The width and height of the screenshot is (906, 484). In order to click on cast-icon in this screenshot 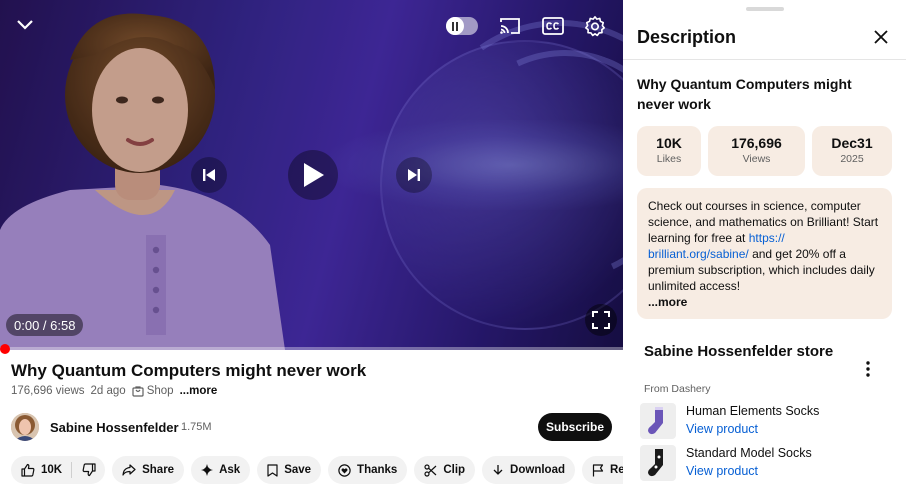, I will do `click(510, 26)`.